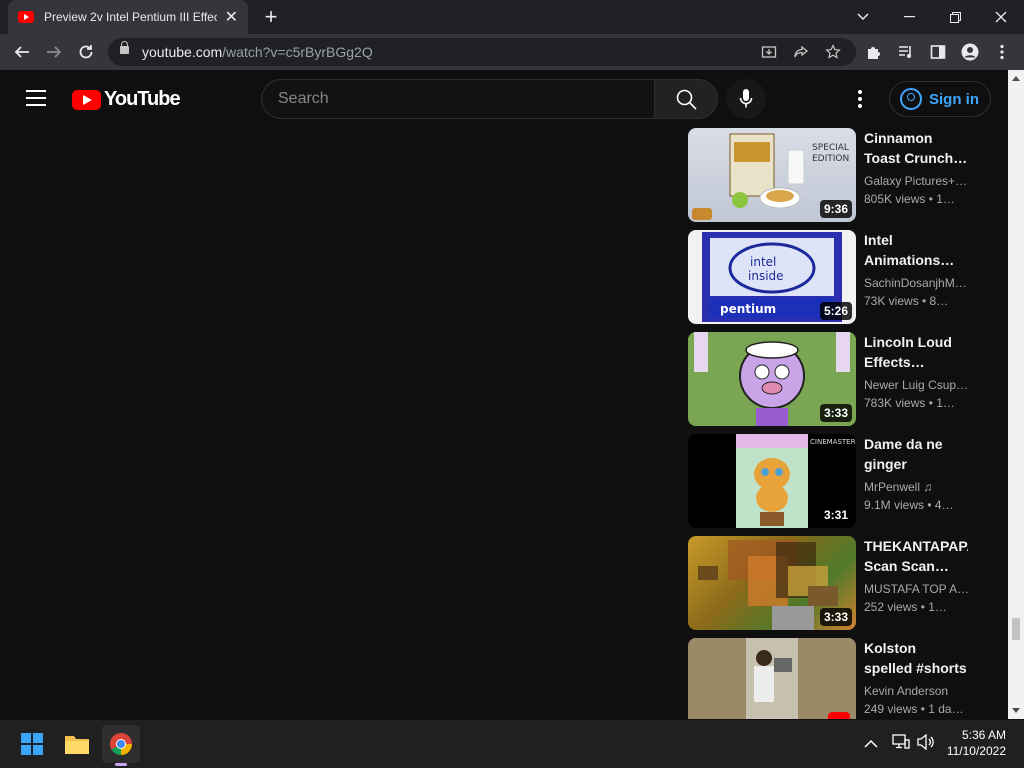 The image size is (1024, 768). Describe the element at coordinates (512, 744) in the screenshot. I see `windows-taskbar: 5:36 AM 11/10/2022` at that location.